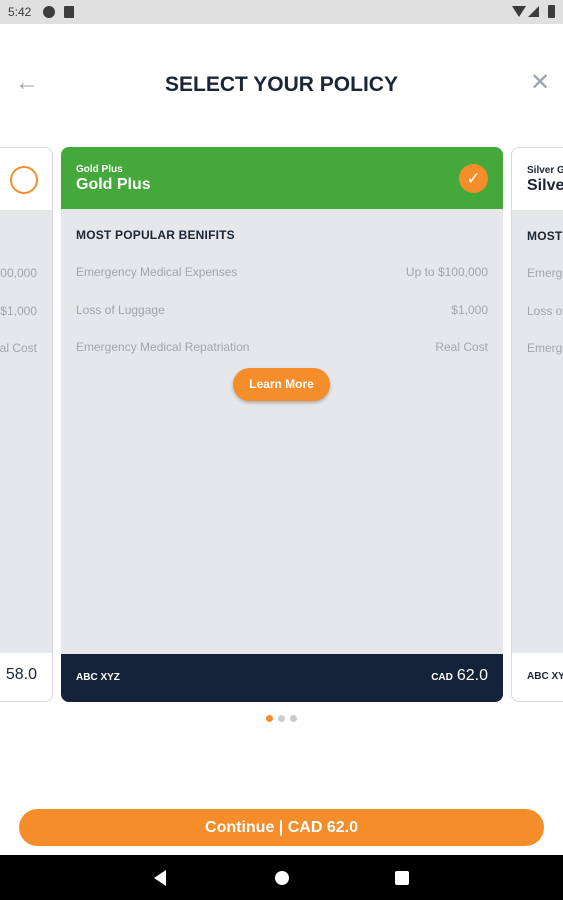 The height and width of the screenshot is (900, 563). I want to click on close-icon: ✕, so click(540, 83).